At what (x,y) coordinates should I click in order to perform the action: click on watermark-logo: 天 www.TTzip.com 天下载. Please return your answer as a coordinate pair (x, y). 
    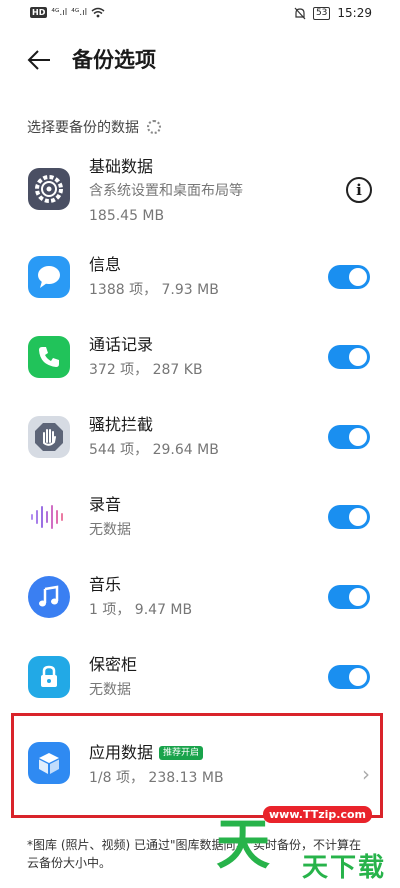
    Looking at the image, I should click on (301, 843).